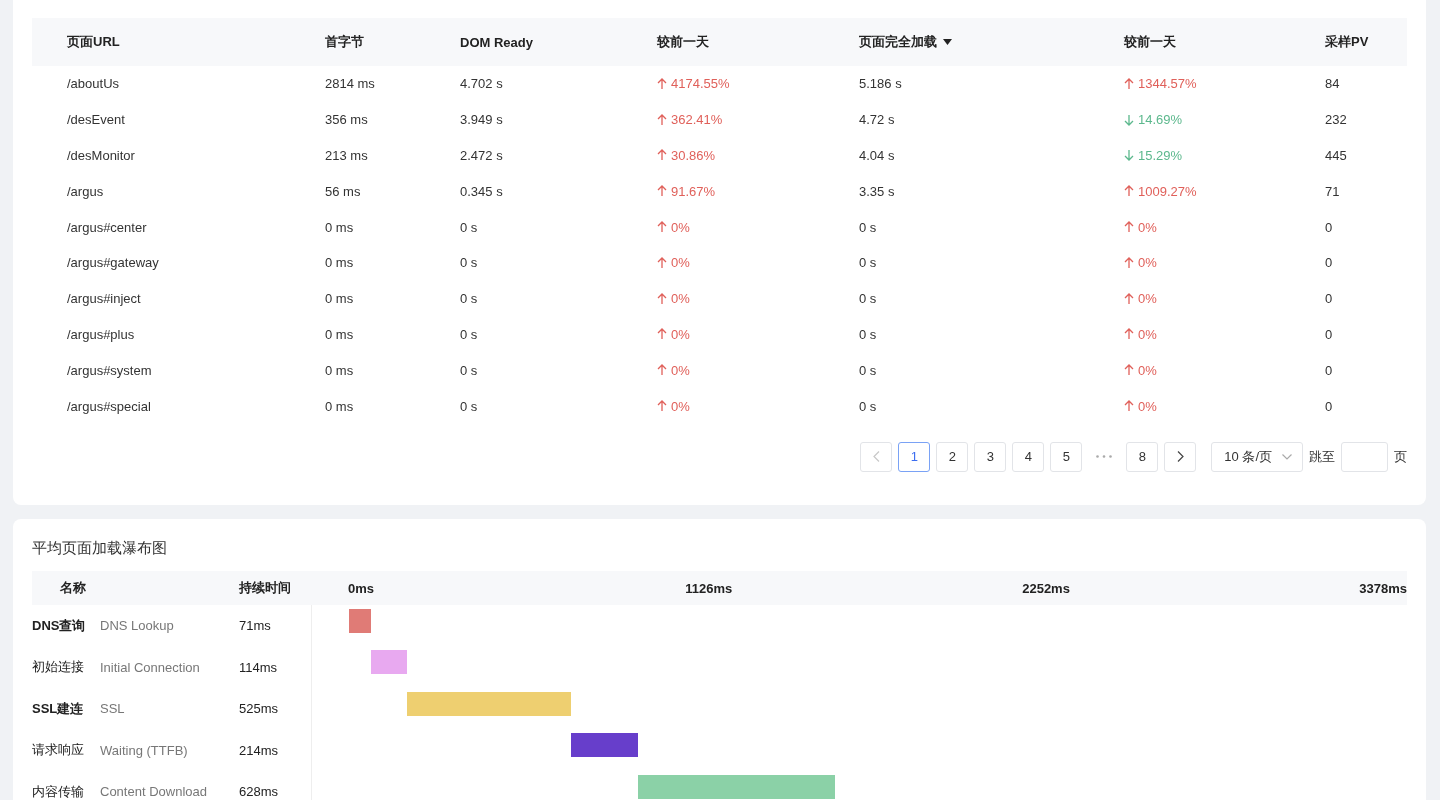  Describe the element at coordinates (58, 667) in the screenshot. I see `phase-name: 初始连接` at that location.